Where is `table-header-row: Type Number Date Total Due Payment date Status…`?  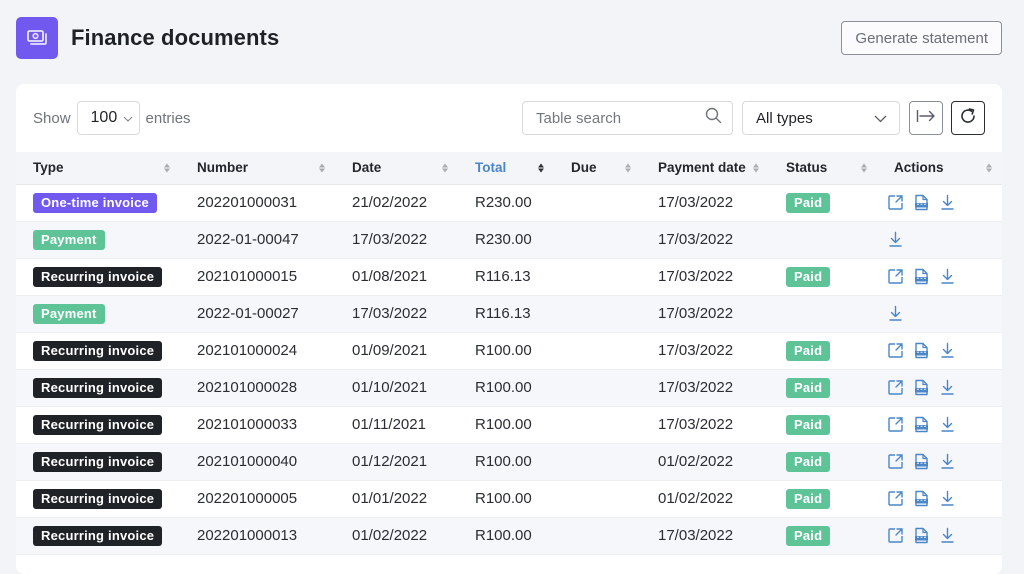 table-header-row: Type Number Date Total Due Payment date Status… is located at coordinates (509, 168).